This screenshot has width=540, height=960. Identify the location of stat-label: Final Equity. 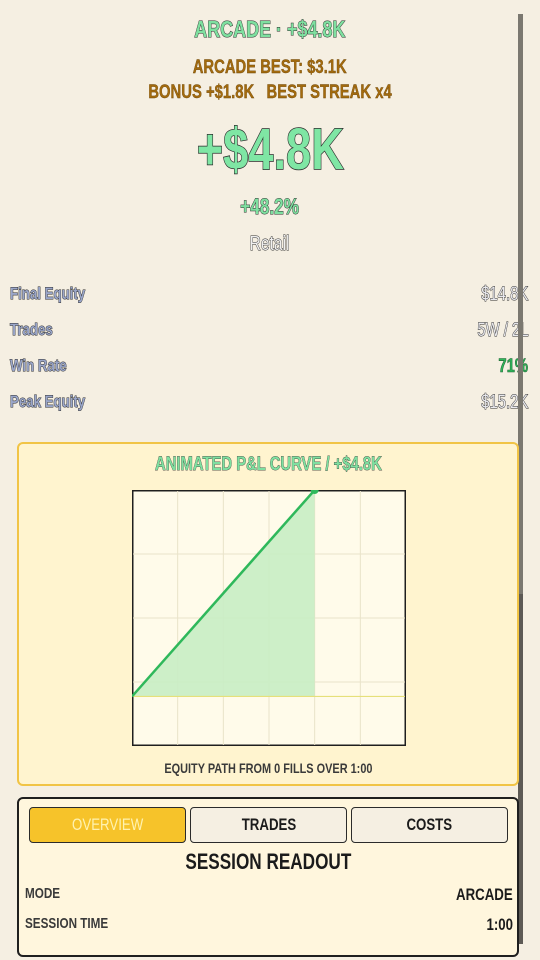
(48, 294).